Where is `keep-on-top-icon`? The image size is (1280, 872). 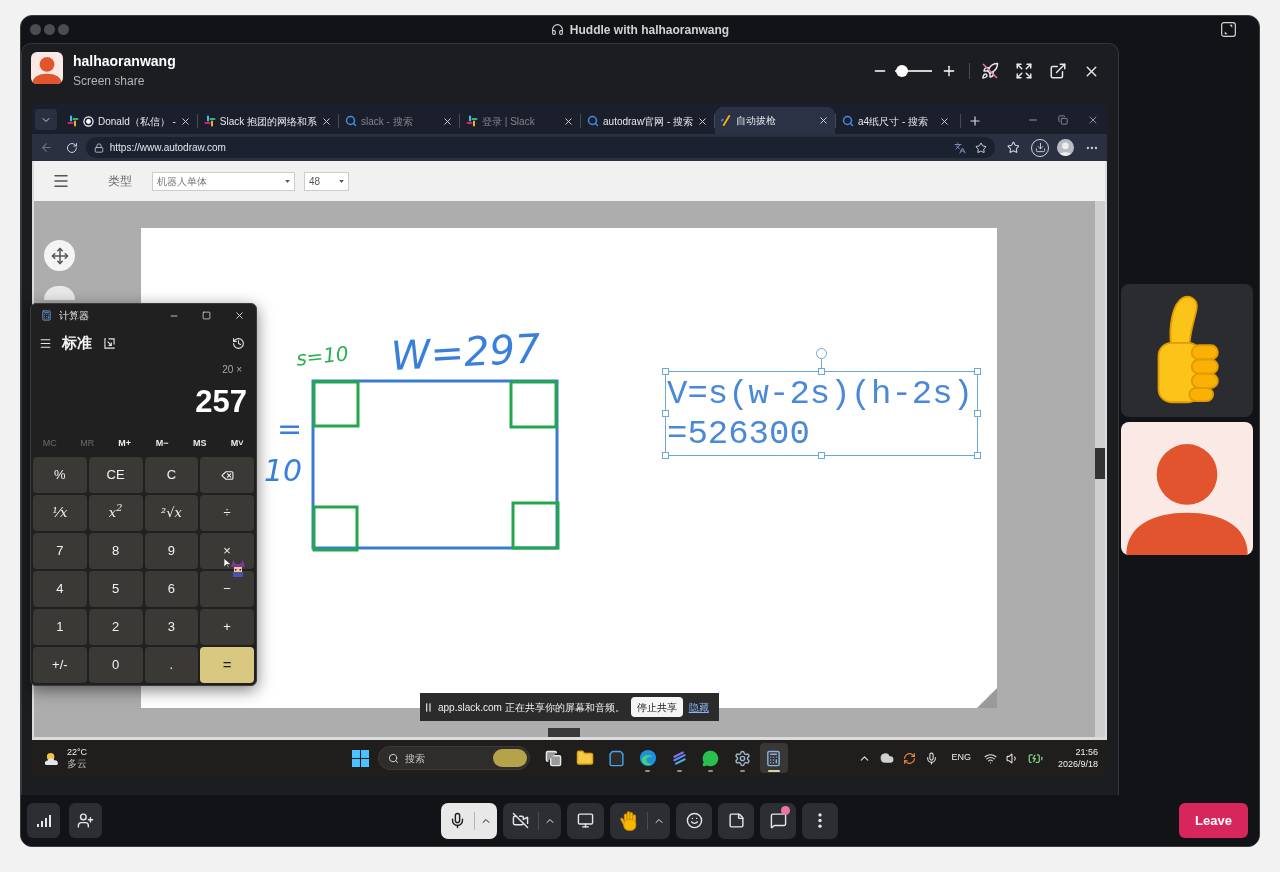 keep-on-top-icon is located at coordinates (109, 343).